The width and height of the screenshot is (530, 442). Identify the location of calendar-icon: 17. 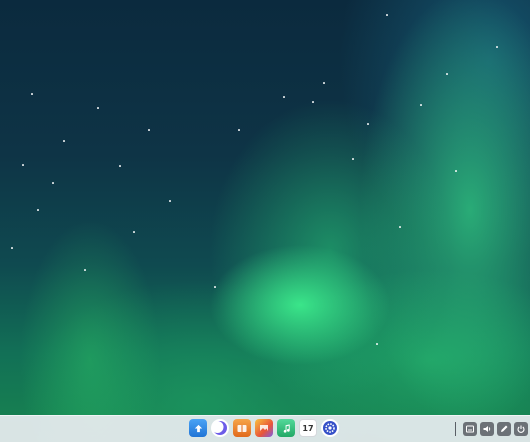
(308, 428).